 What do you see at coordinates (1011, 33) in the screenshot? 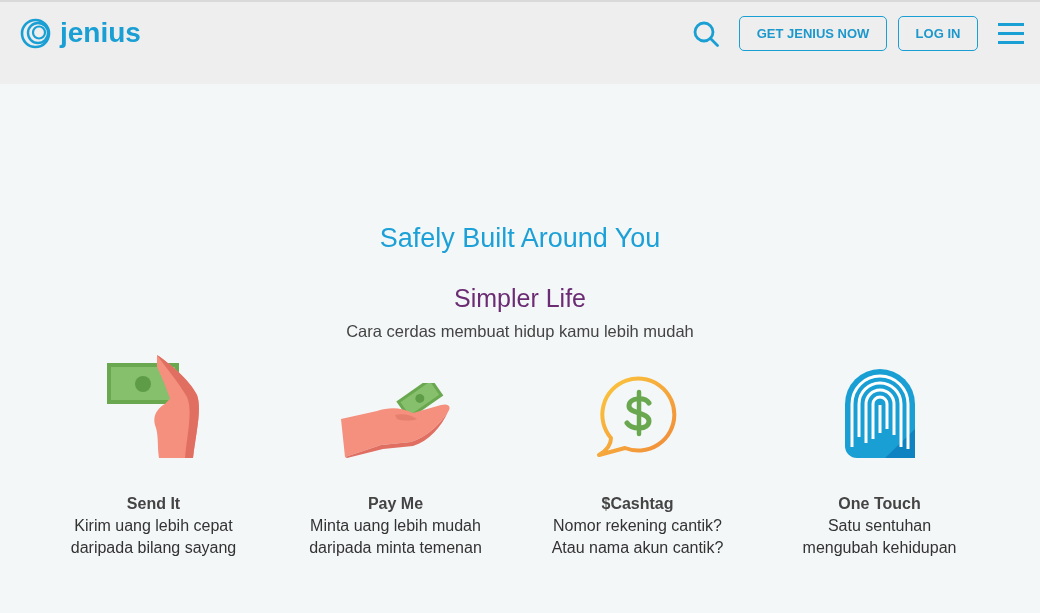
I see `menu-icon` at bounding box center [1011, 33].